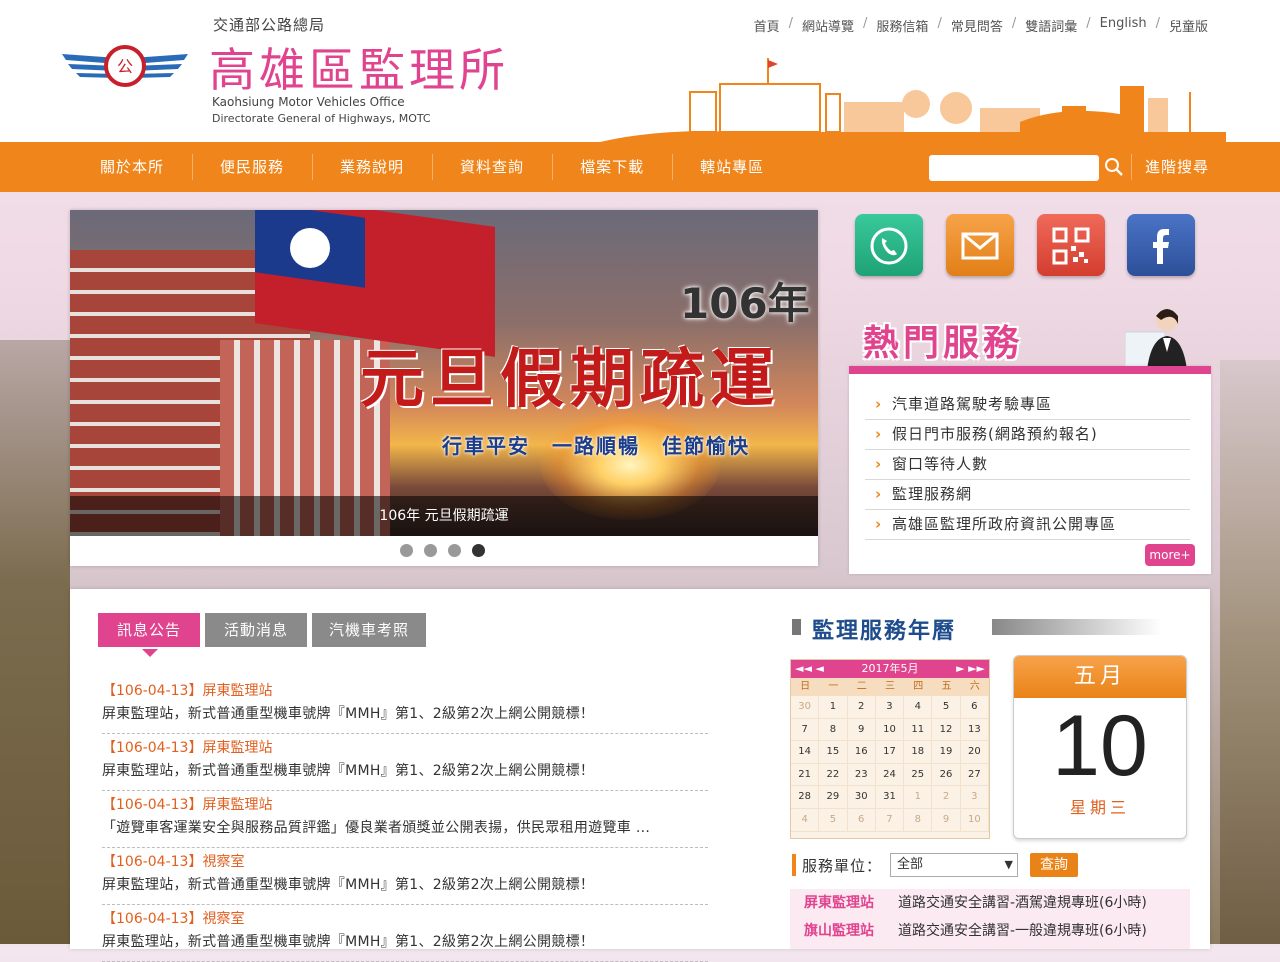 This screenshot has width=1280, height=962. I want to click on service-unit-select: 全部, so click(954, 865).